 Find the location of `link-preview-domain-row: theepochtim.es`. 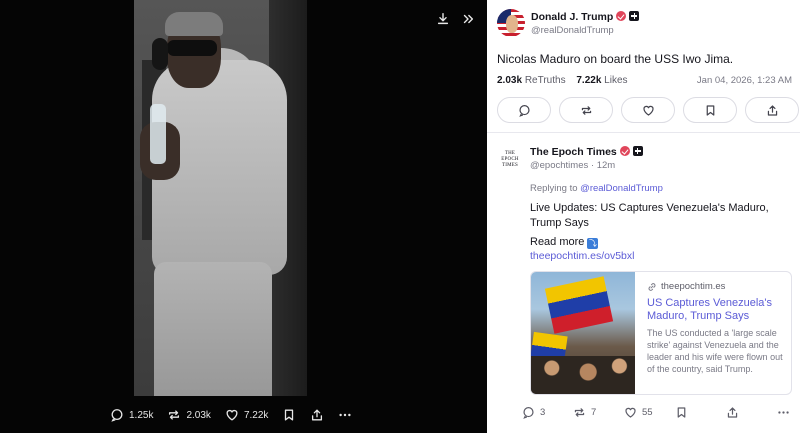

link-preview-domain-row: theepochtim.es is located at coordinates (718, 286).